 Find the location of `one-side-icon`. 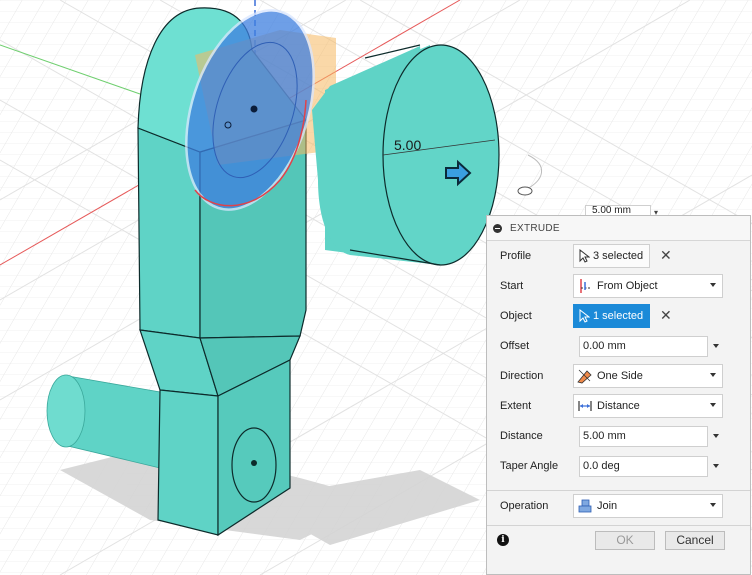

one-side-icon is located at coordinates (584, 376).